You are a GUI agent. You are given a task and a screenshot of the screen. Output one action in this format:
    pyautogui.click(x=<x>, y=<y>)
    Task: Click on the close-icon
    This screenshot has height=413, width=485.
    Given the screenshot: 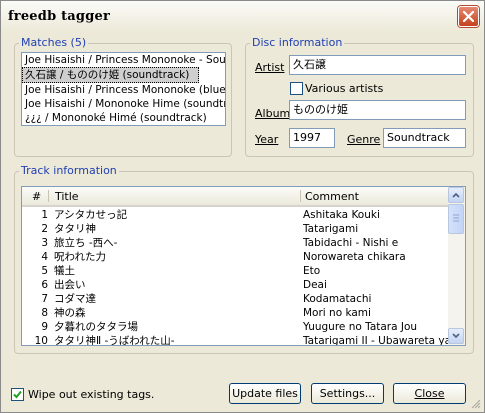 What is the action you would take?
    pyautogui.click(x=468, y=16)
    